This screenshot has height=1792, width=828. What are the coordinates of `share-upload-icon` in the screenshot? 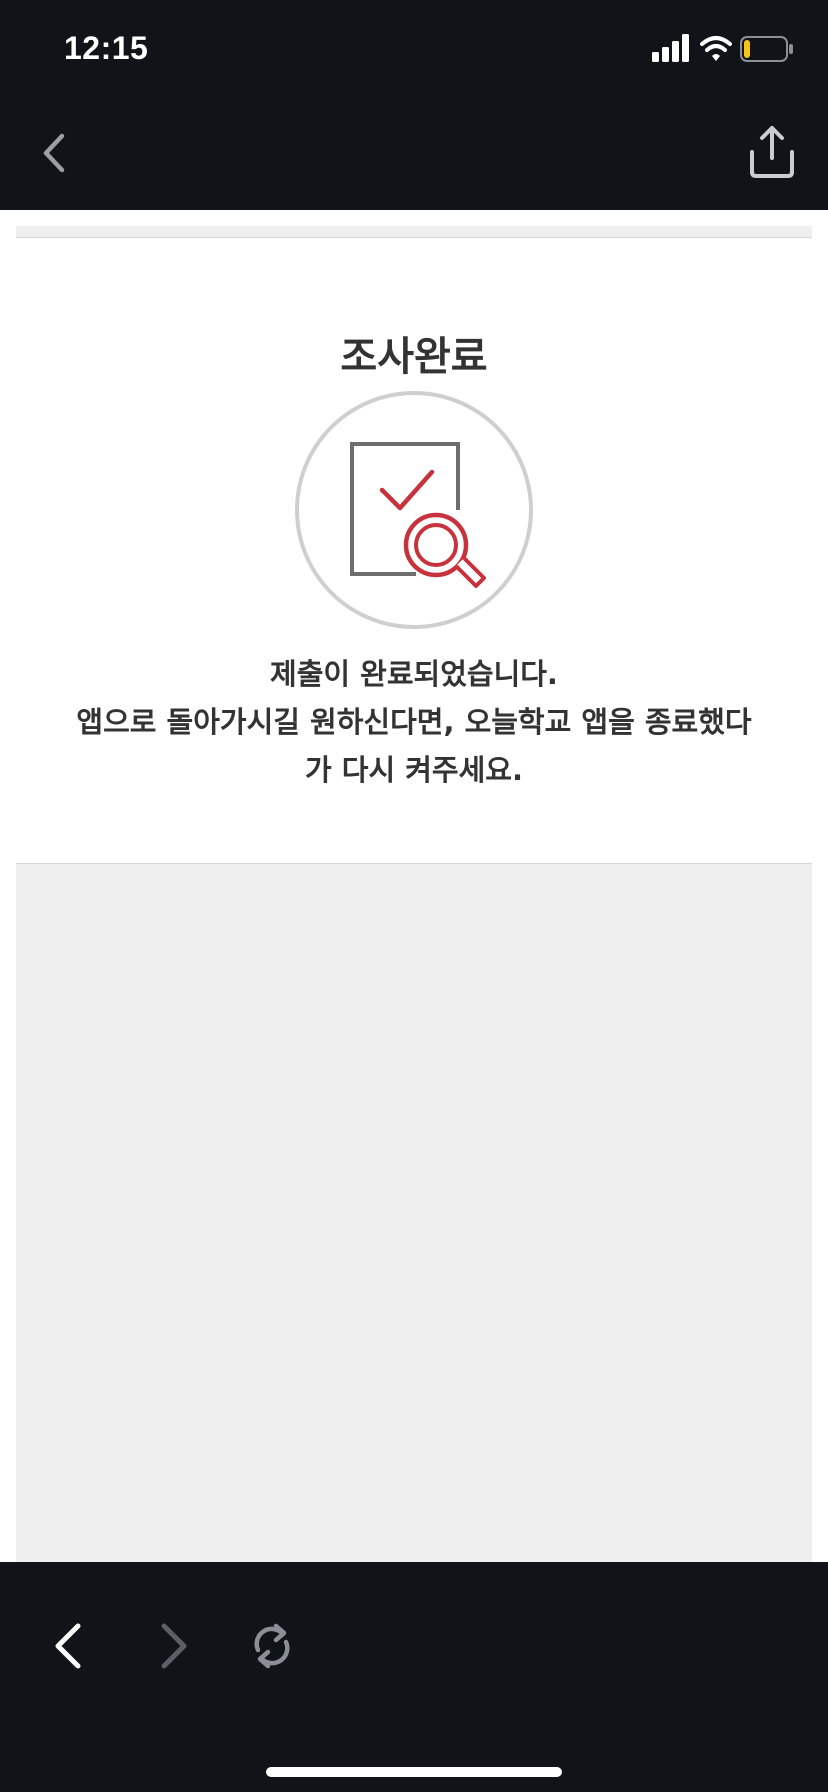 It's located at (772, 151).